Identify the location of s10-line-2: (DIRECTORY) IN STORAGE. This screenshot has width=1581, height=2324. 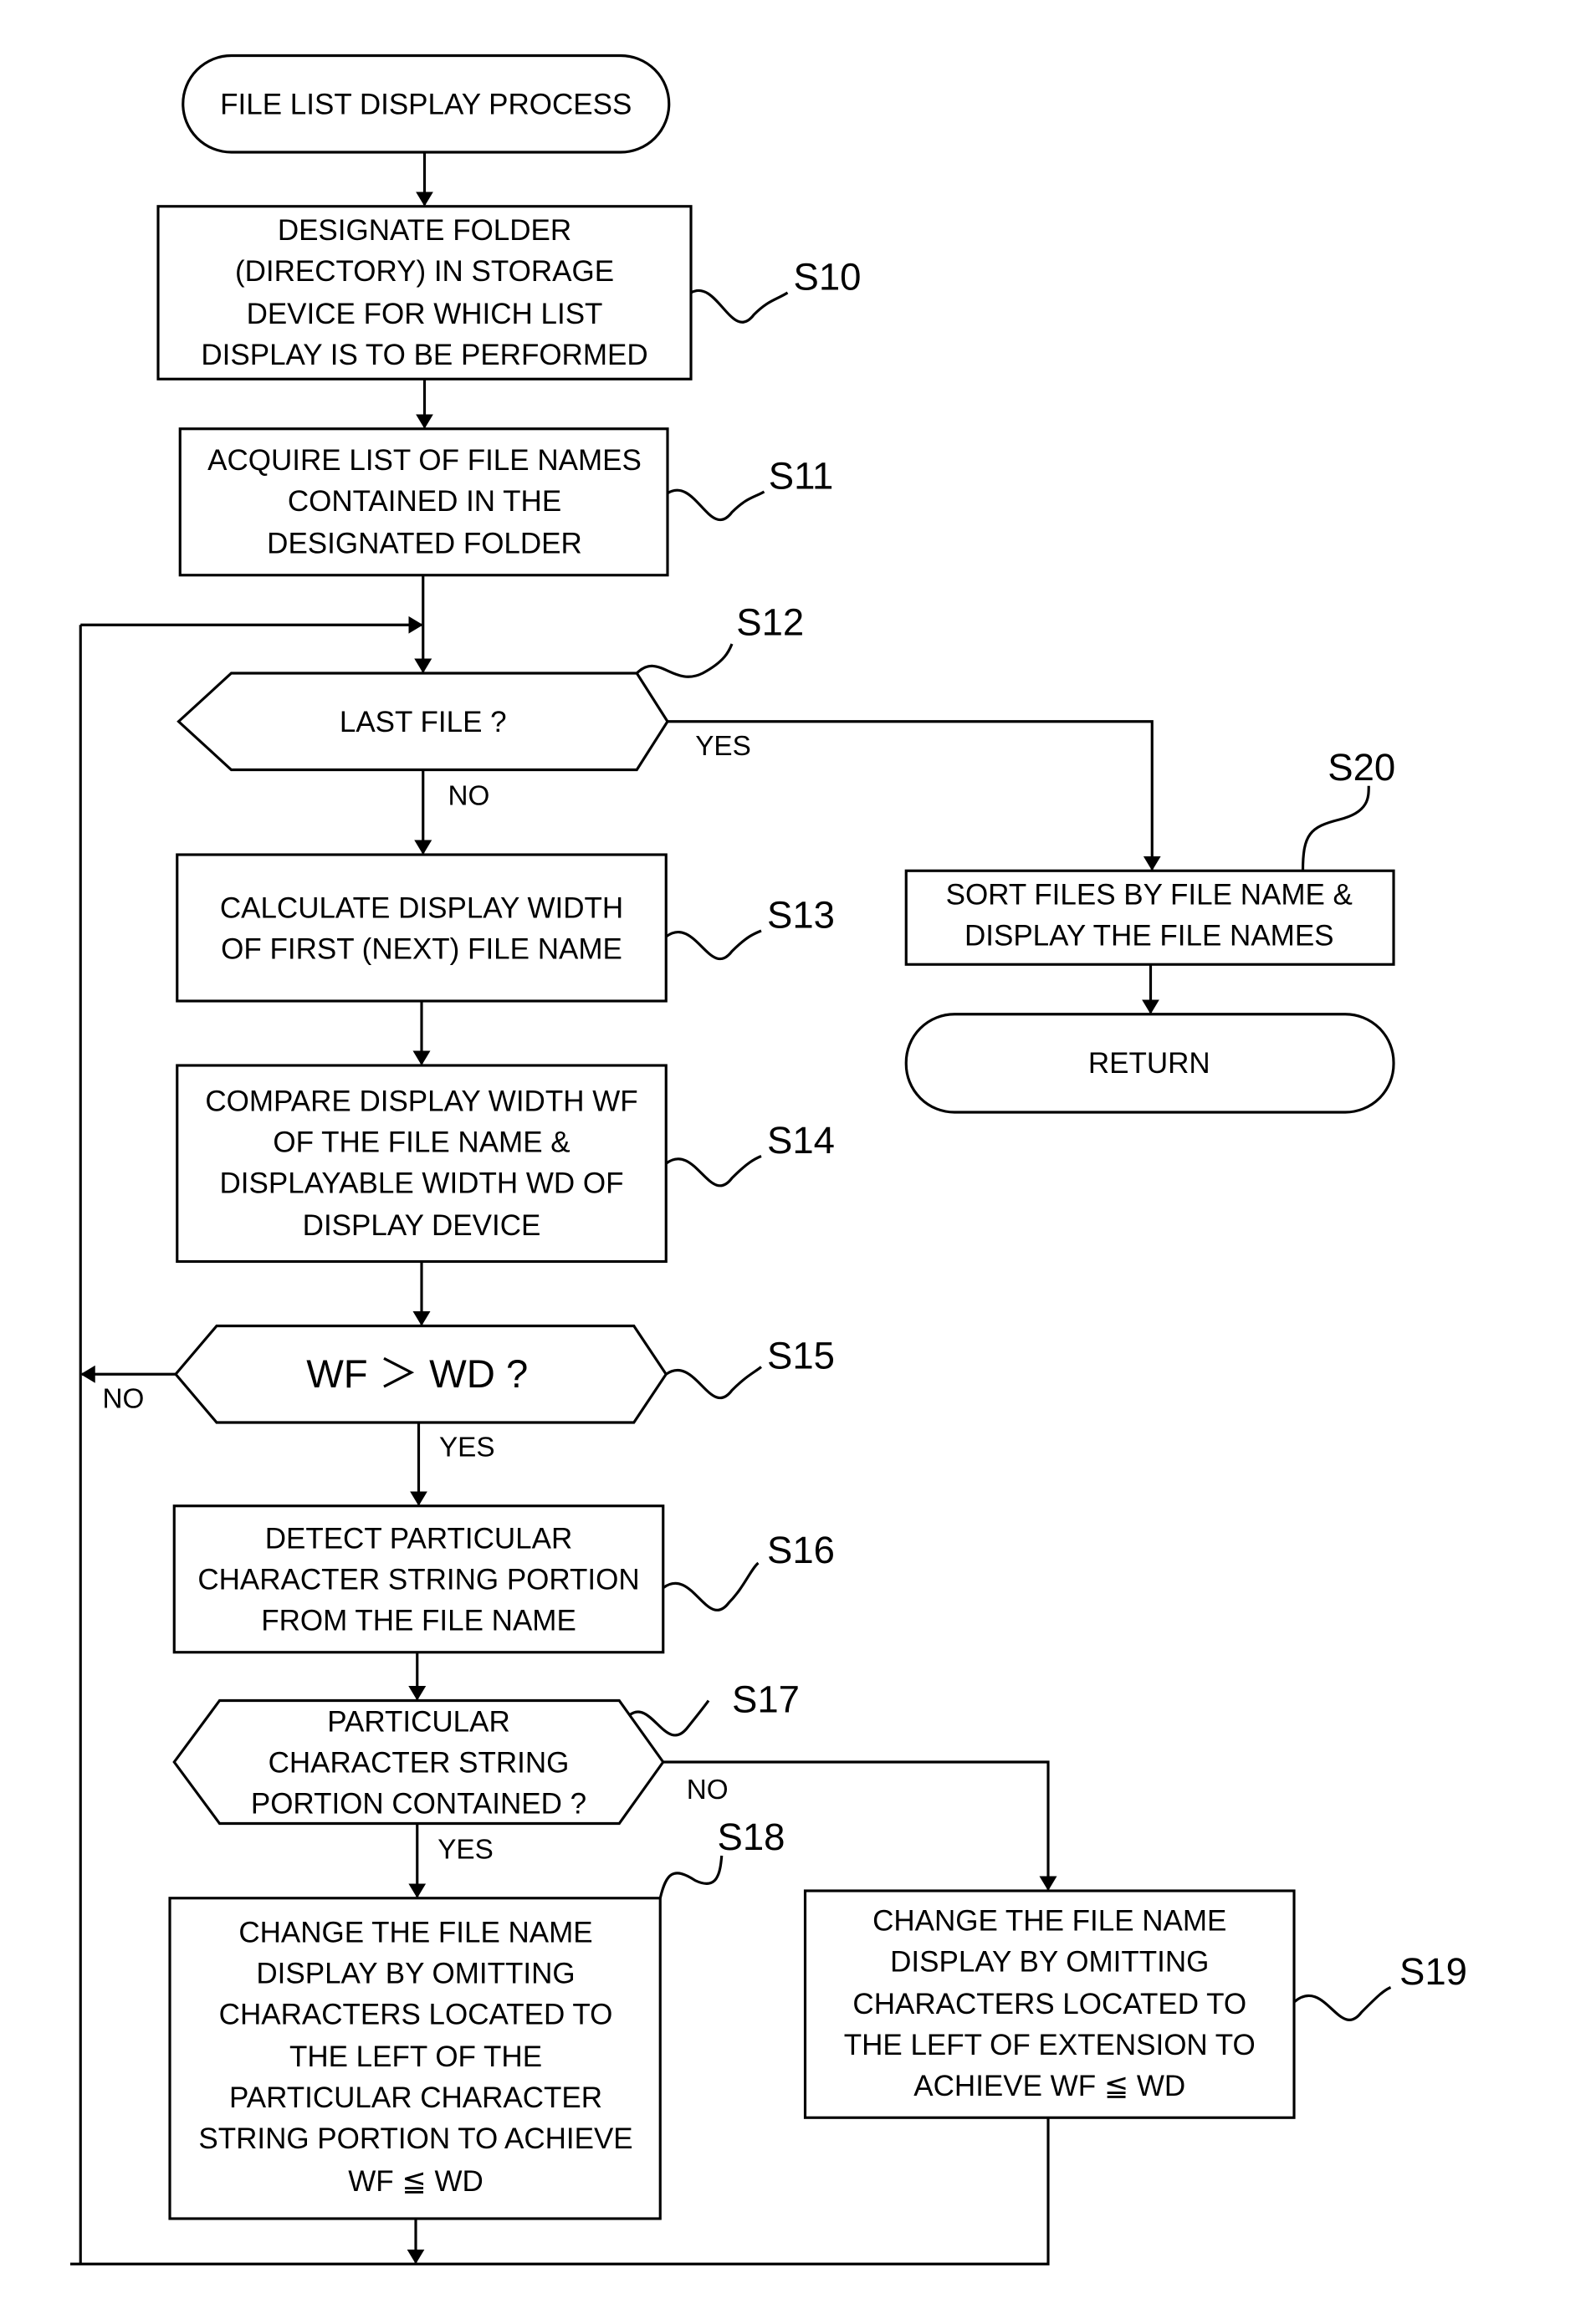
(425, 271).